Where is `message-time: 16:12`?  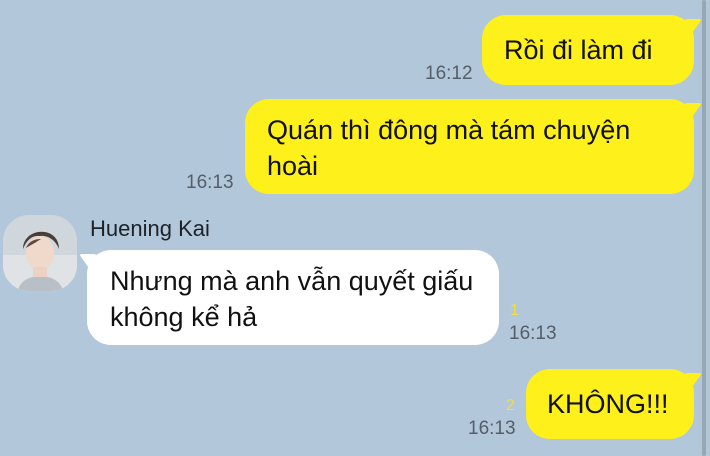 message-time: 16:12 is located at coordinates (449, 73).